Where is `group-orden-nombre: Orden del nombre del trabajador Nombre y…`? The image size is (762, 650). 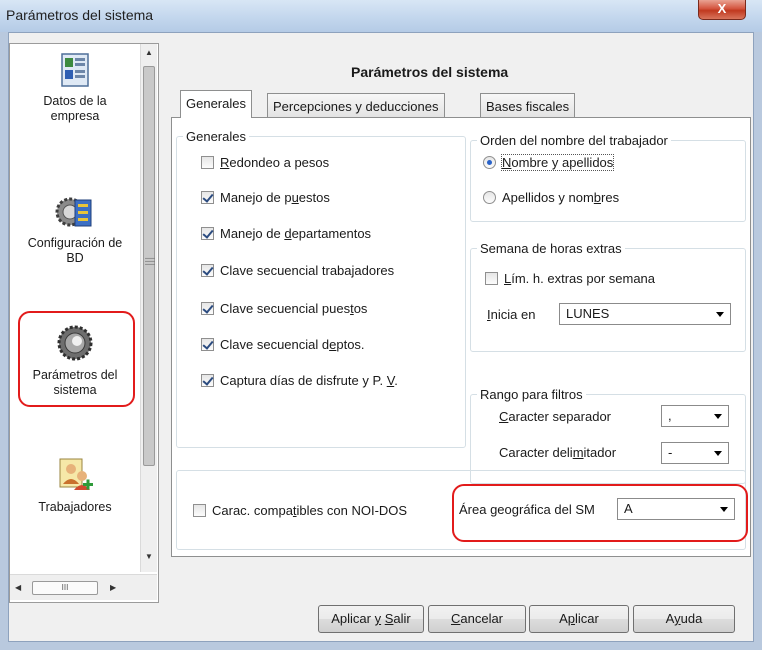
group-orden-nombre: Orden del nombre del trabajador Nombre y… is located at coordinates (608, 177).